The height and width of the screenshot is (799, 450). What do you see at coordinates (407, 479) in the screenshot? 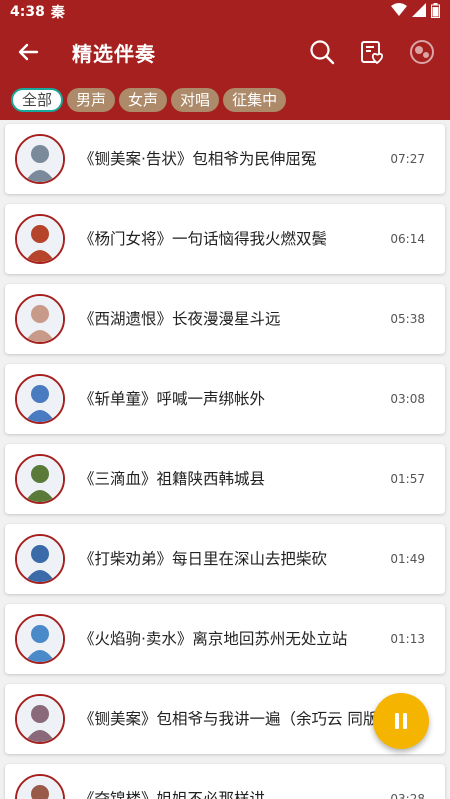
I see `song-duration: 01:57` at bounding box center [407, 479].